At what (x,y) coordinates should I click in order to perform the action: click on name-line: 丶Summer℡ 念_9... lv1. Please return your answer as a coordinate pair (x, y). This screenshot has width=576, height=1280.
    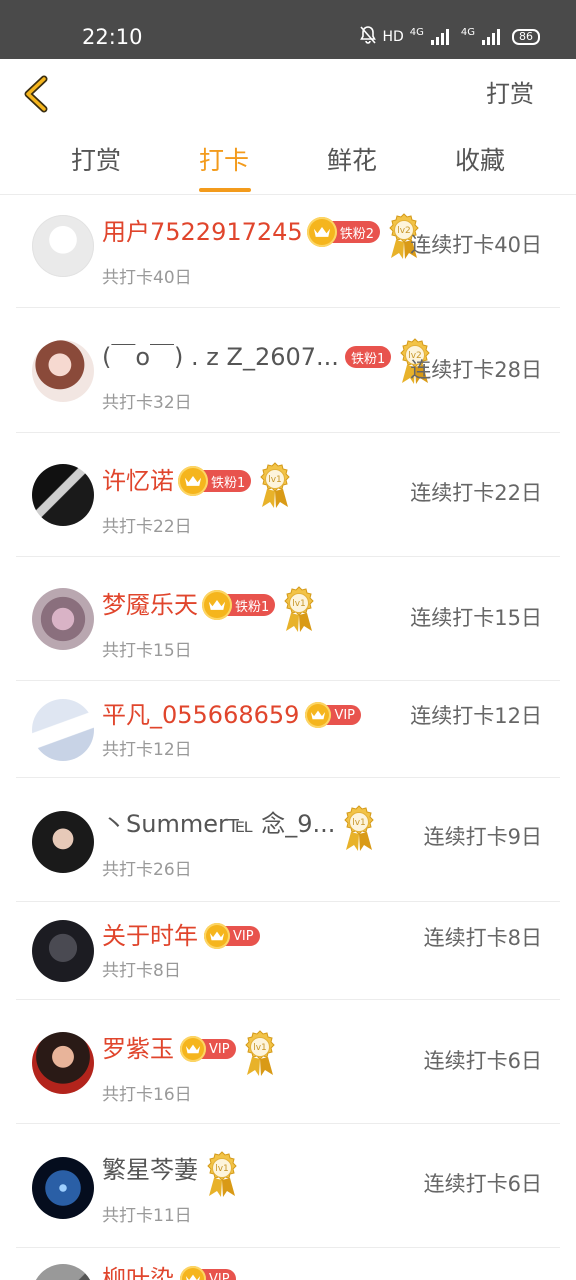
    Looking at the image, I should click on (239, 828).